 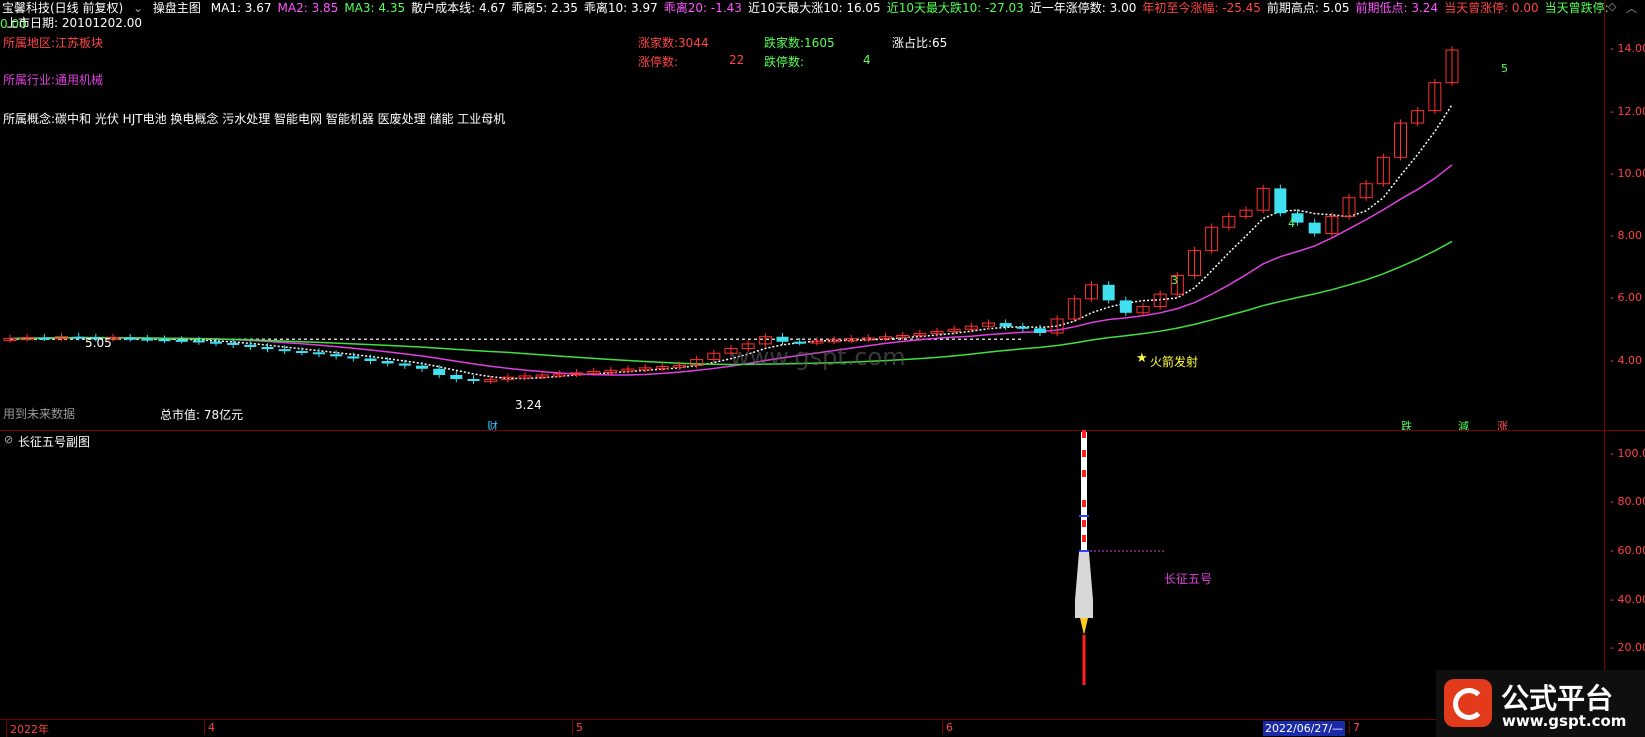 What do you see at coordinates (1084, 626) in the screenshot?
I see `rocket-flame` at bounding box center [1084, 626].